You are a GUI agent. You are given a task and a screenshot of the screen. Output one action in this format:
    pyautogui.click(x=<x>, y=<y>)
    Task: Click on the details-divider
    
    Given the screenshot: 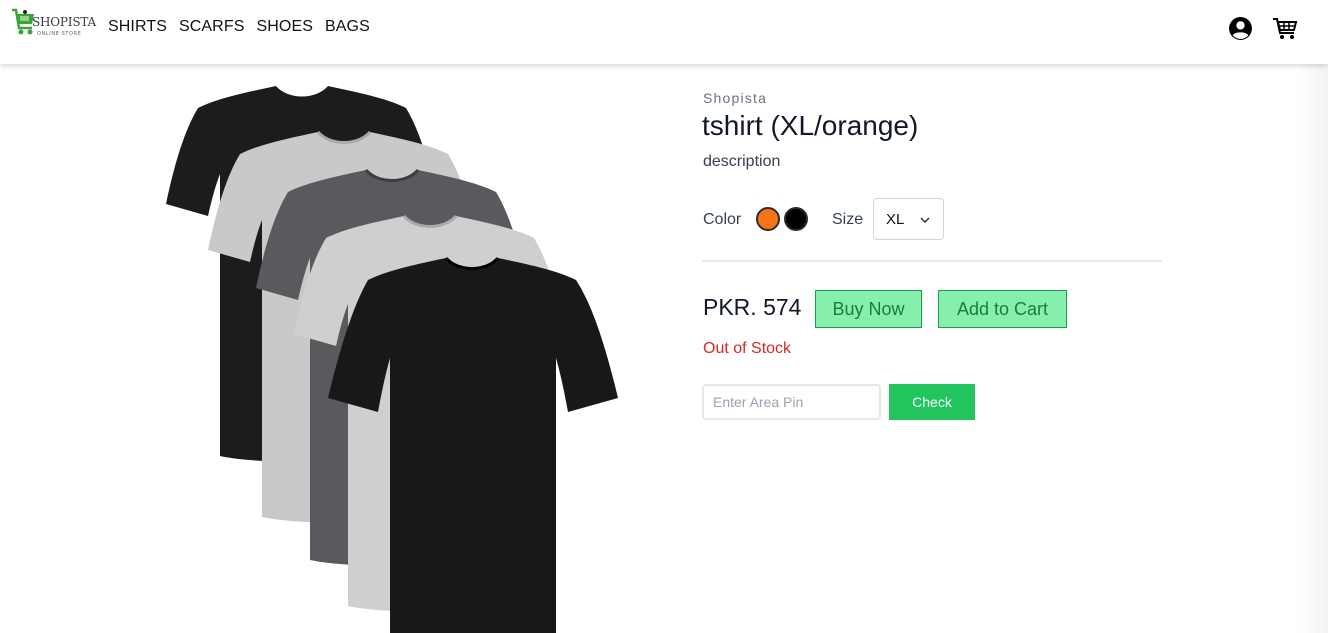 What is the action you would take?
    pyautogui.click(x=932, y=261)
    